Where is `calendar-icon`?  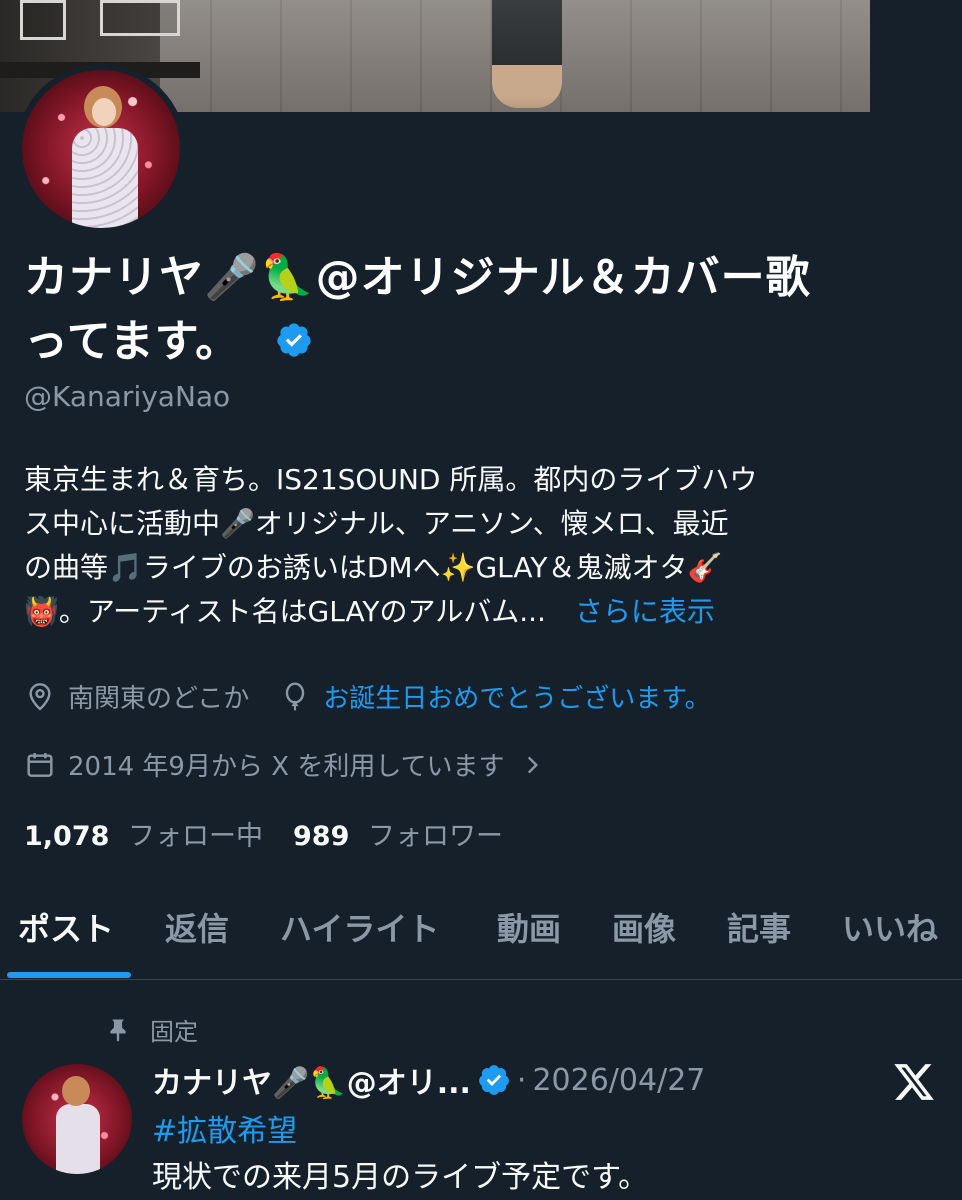
calendar-icon is located at coordinates (40, 764).